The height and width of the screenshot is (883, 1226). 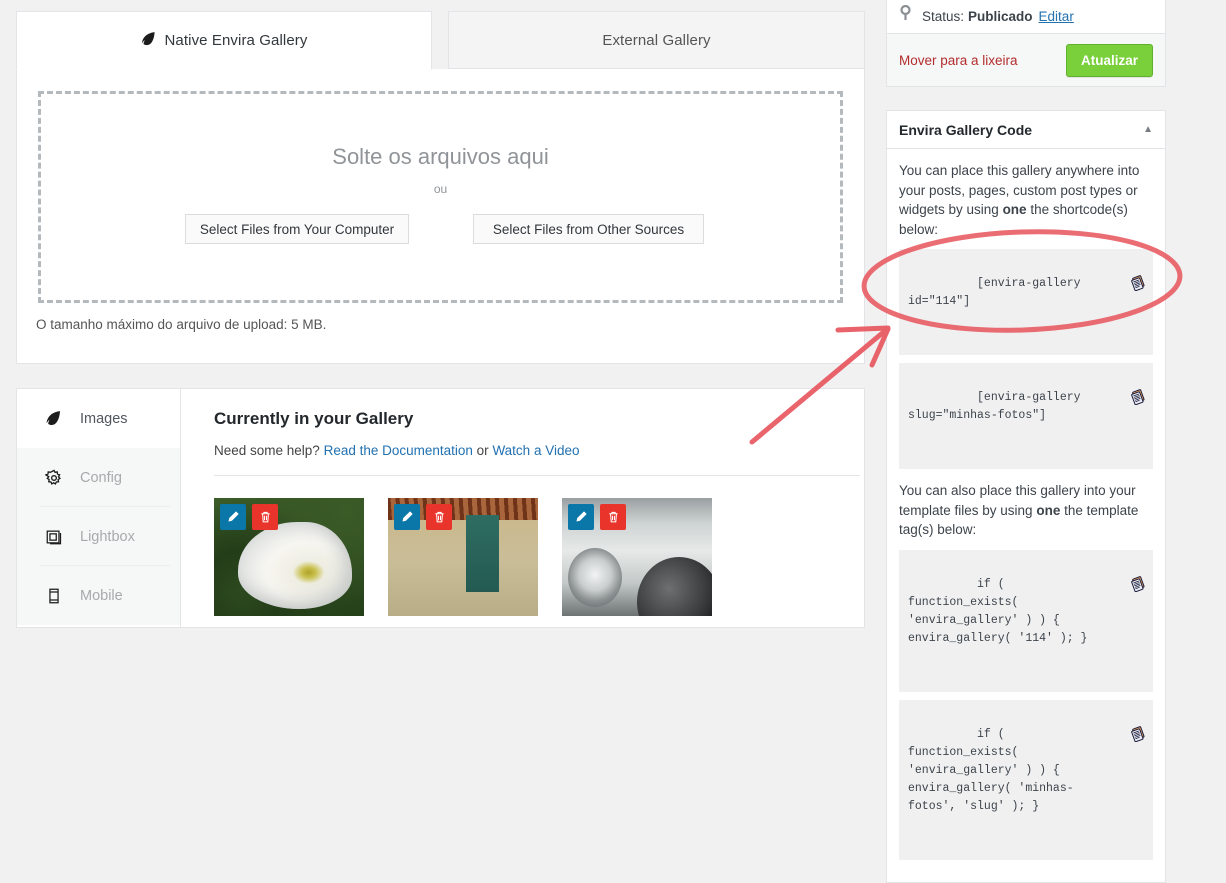 What do you see at coordinates (440, 156) in the screenshot?
I see `dropzone-title: Solte os arquivos aqui` at bounding box center [440, 156].